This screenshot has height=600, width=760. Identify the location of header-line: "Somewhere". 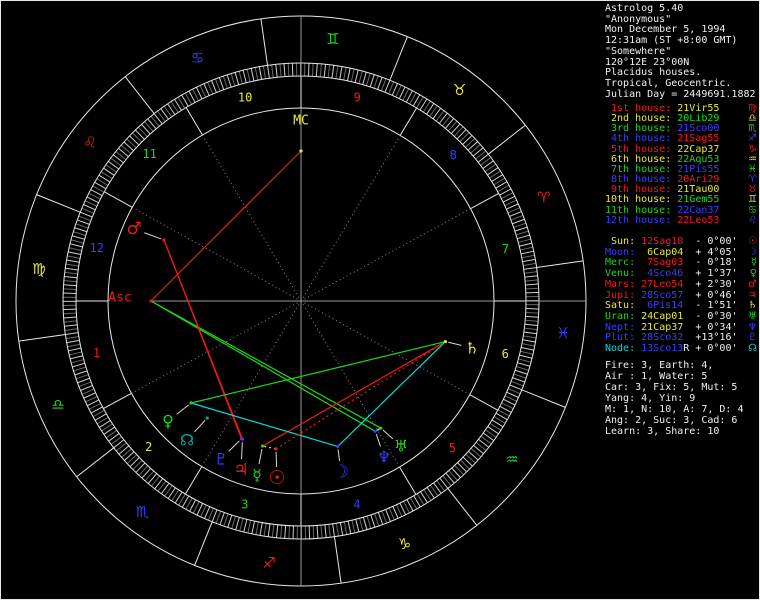
(638, 51).